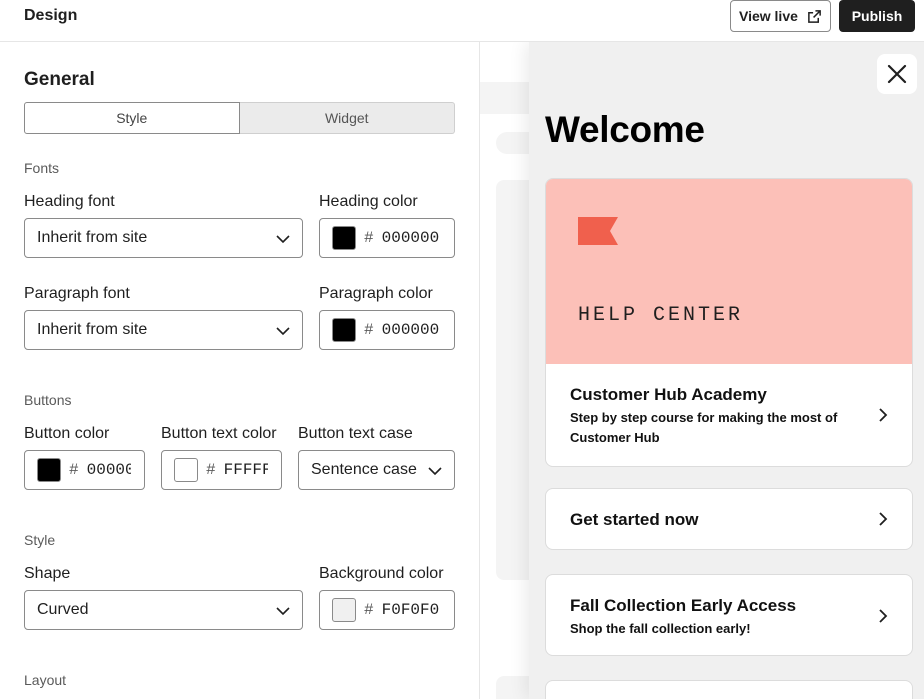 This screenshot has height=699, width=924. Describe the element at coordinates (108, 470) in the screenshot. I see `button-color-hex: 000000` at that location.